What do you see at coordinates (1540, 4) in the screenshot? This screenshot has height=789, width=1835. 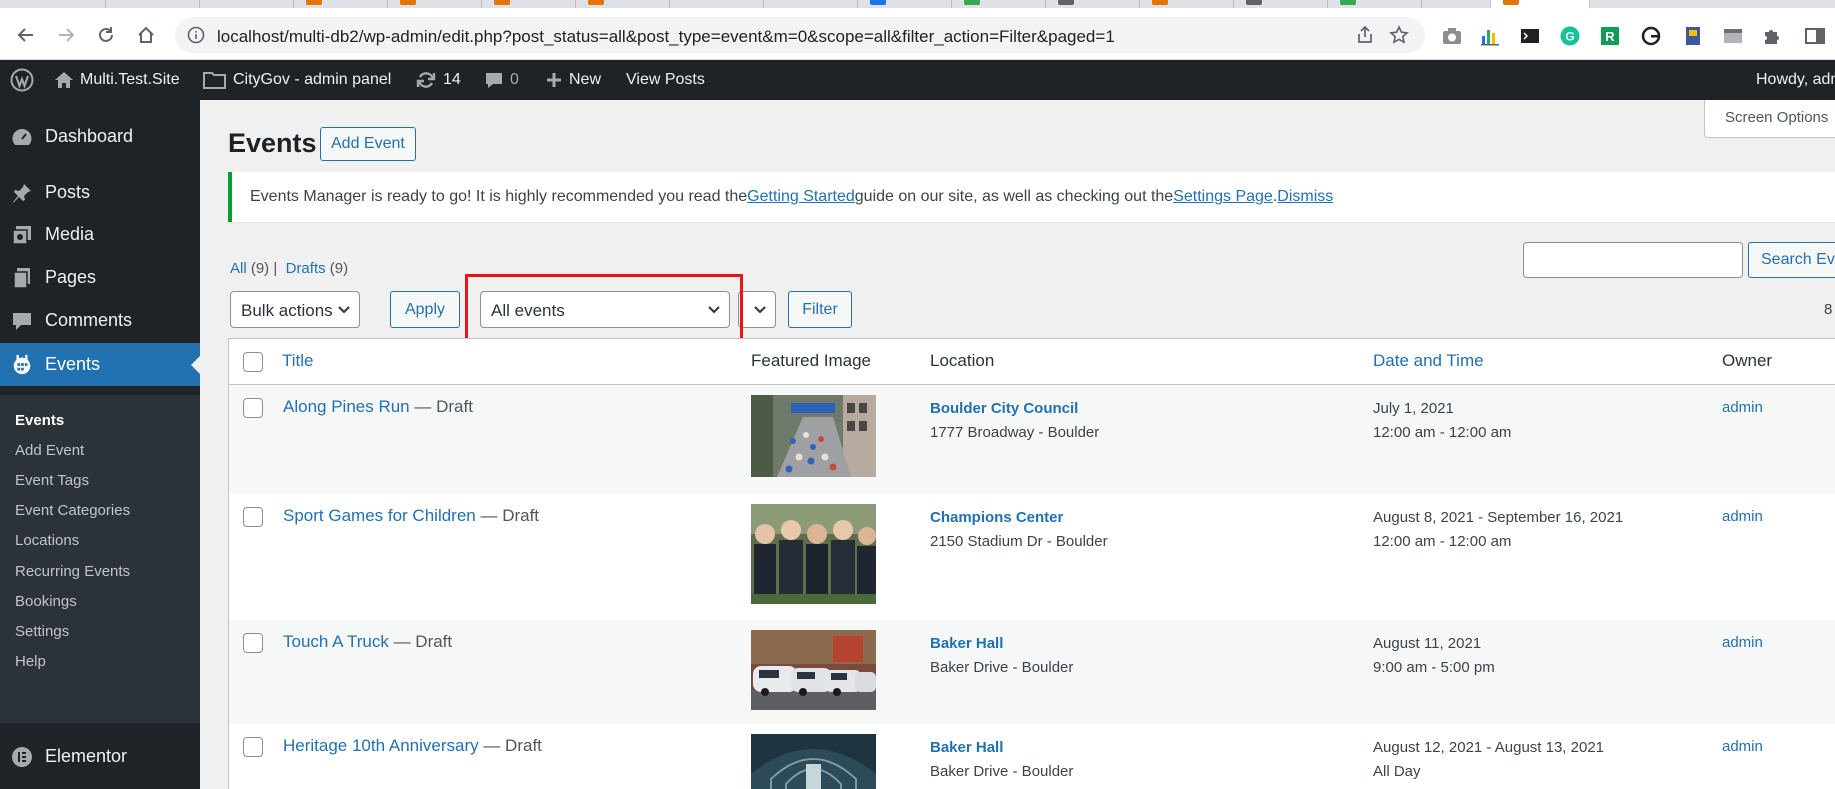 I see `browser-tab-active` at bounding box center [1540, 4].